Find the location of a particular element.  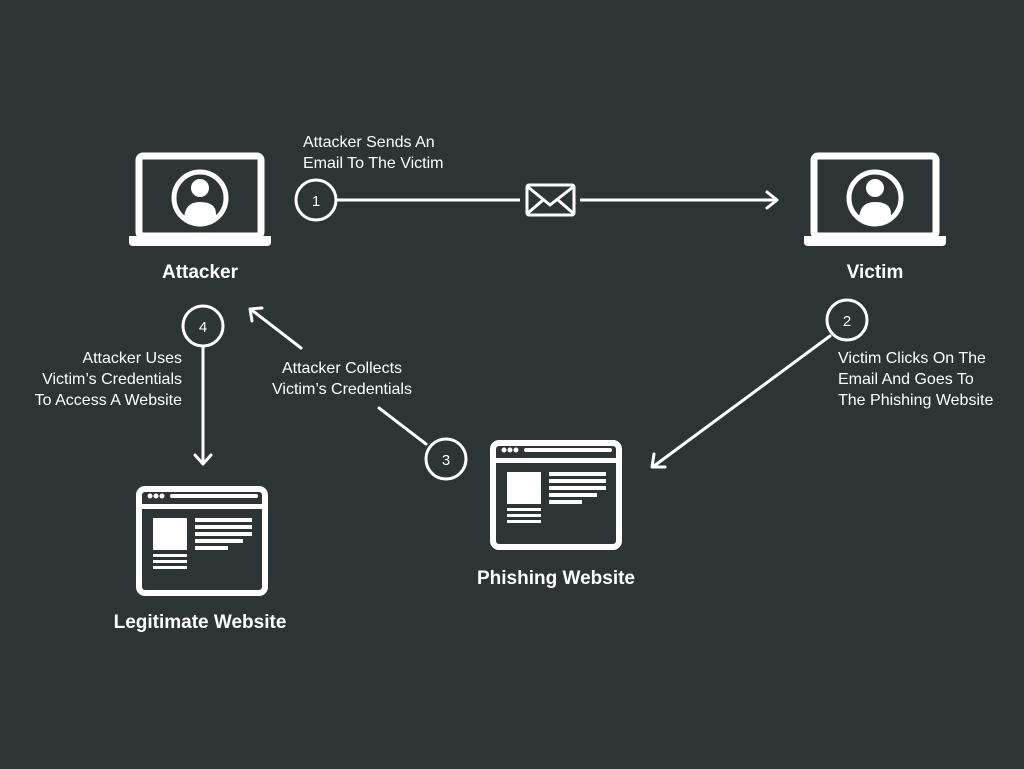

step-3-number: 3 is located at coordinates (446, 460).